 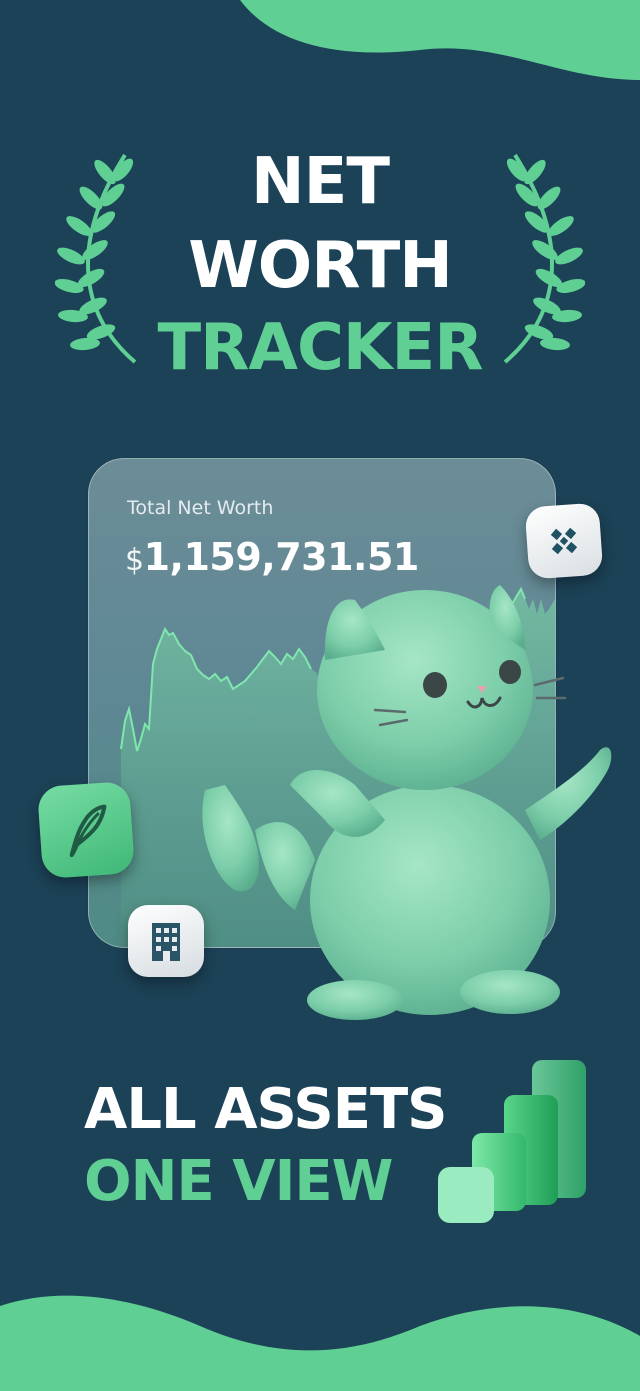 What do you see at coordinates (265, 1109) in the screenshot?
I see `tagline-line-1: ALL ASSETS` at bounding box center [265, 1109].